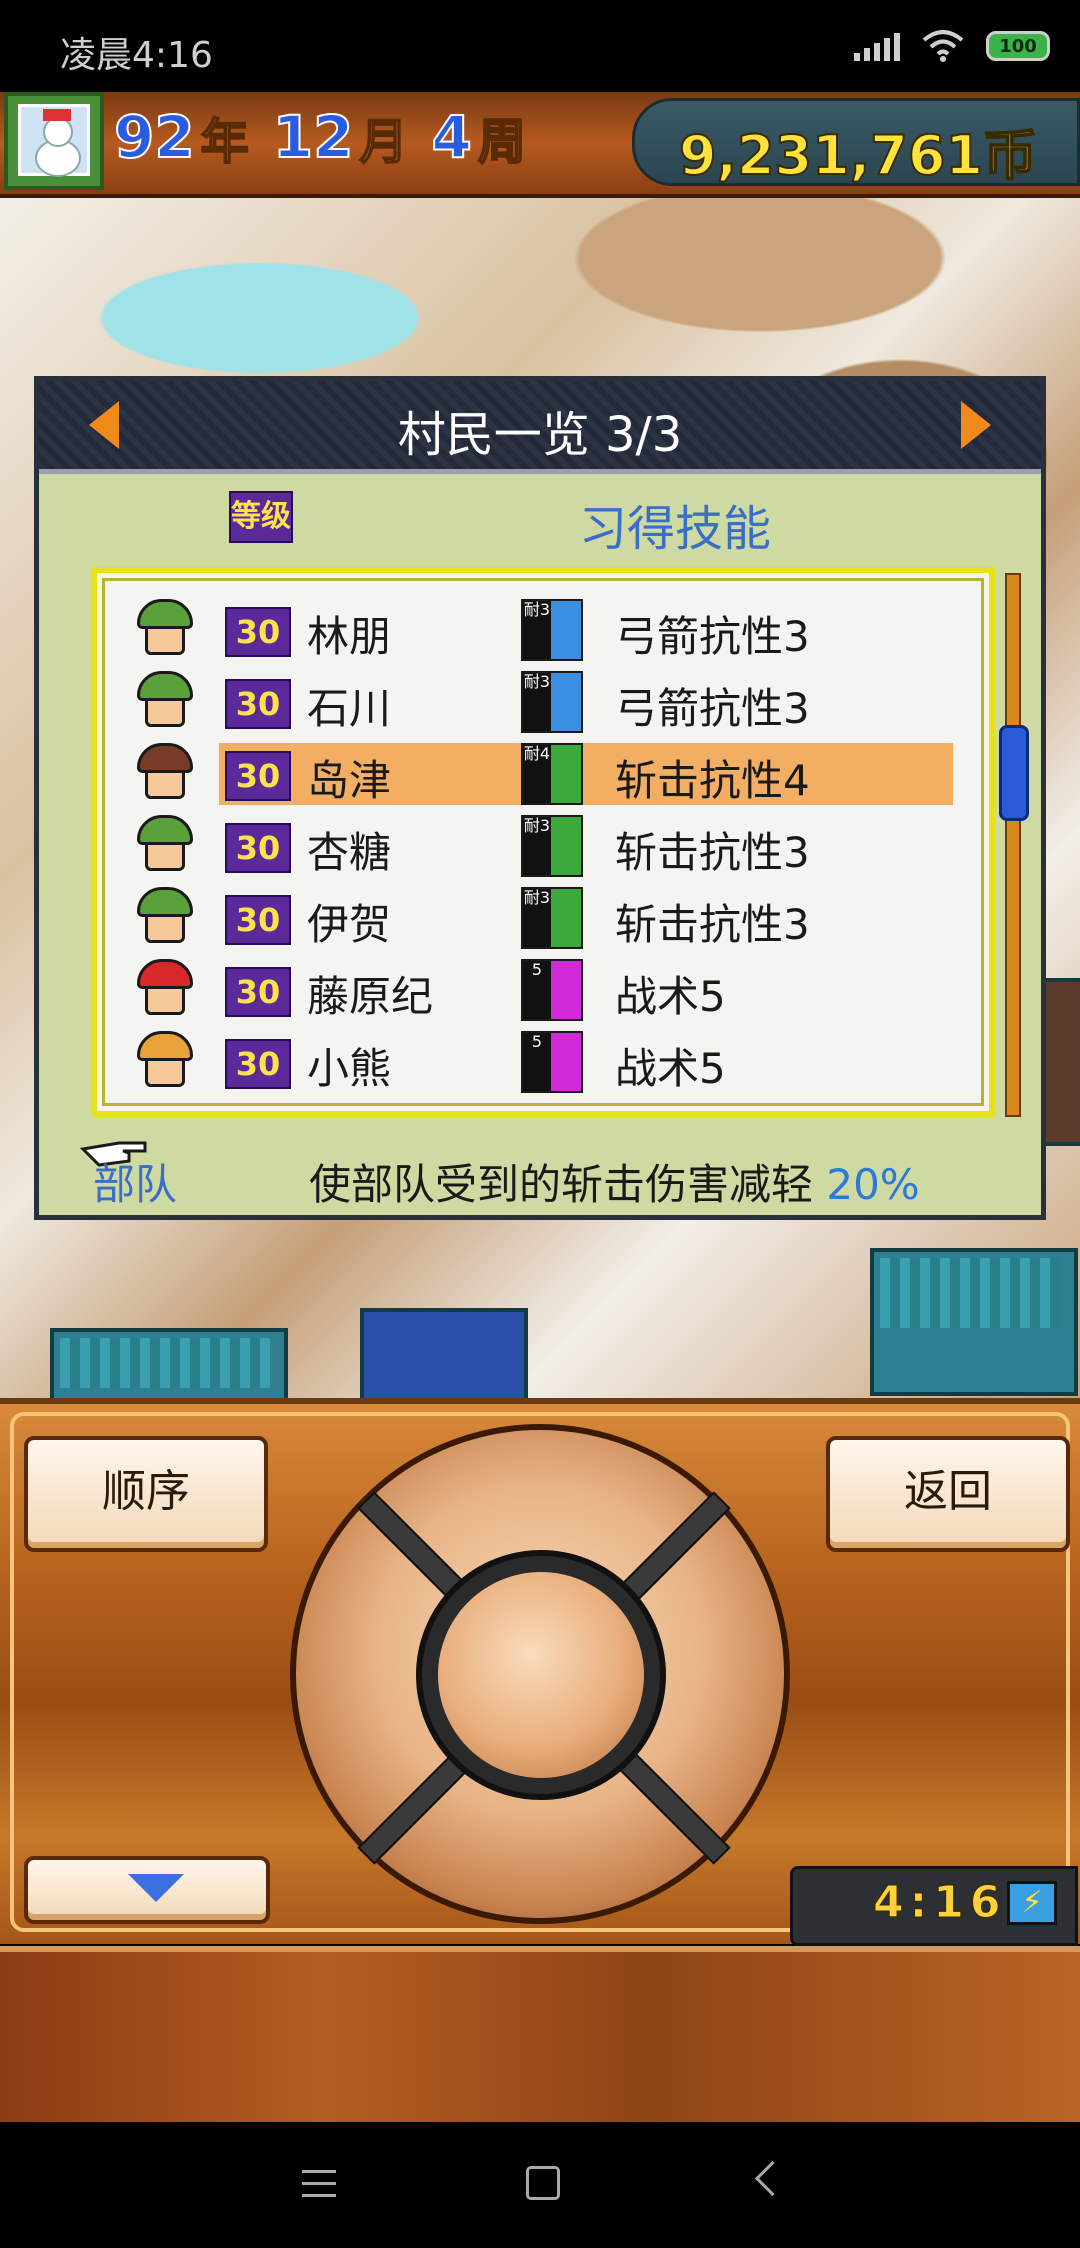 This screenshot has height=2248, width=1080. I want to click on villager-row: 30 伊贺 耐3 斩击抗性3, so click(549, 921).